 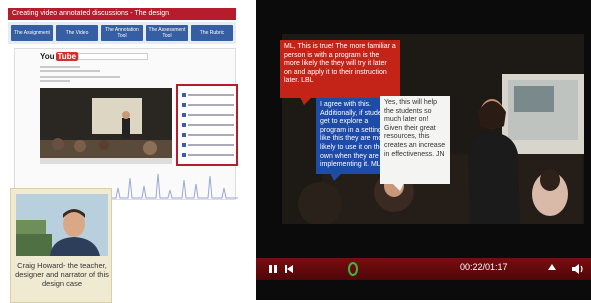 I want to click on youtube-logo: You Tube, so click(x=59, y=56).